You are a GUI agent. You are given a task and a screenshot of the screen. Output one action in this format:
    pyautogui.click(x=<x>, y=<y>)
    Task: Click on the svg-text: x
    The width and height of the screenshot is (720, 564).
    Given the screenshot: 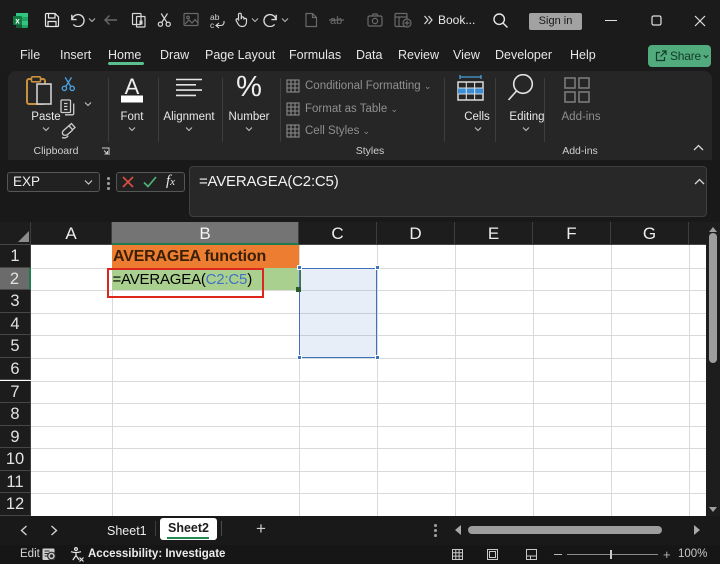 What is the action you would take?
    pyautogui.click(x=17, y=21)
    